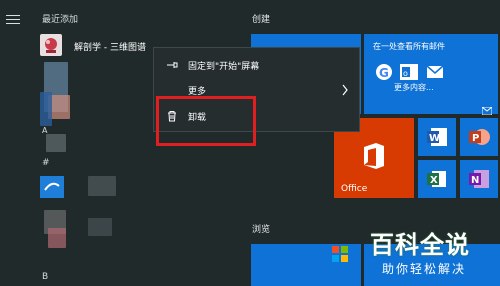 The height and width of the screenshot is (286, 500). Describe the element at coordinates (424, 269) in the screenshot. I see `watermark-subtitle: 助你轻松解决` at that location.